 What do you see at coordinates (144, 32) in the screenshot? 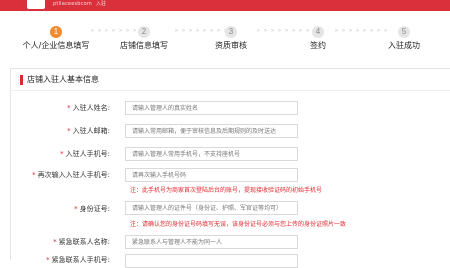
I see `step-number-2: 2` at bounding box center [144, 32].